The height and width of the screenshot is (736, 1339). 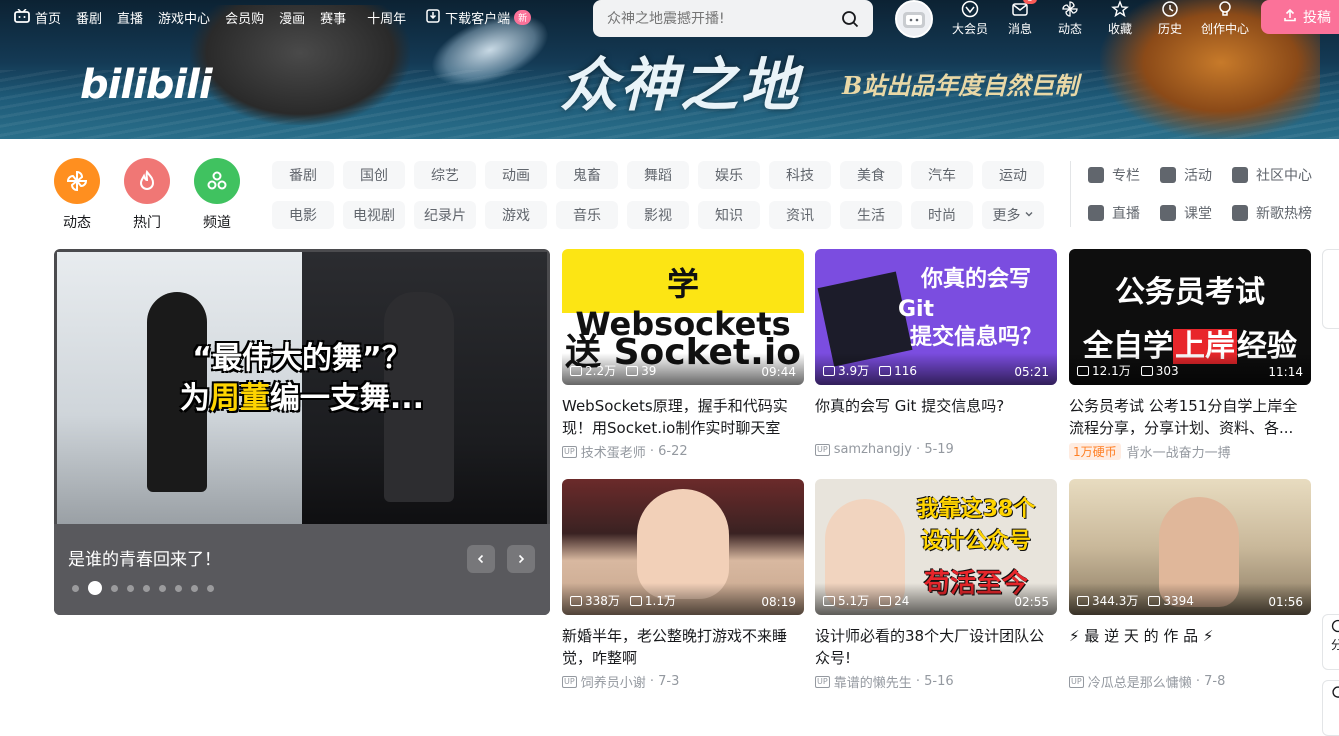 I want to click on video-date: 6-22, so click(x=673, y=451).